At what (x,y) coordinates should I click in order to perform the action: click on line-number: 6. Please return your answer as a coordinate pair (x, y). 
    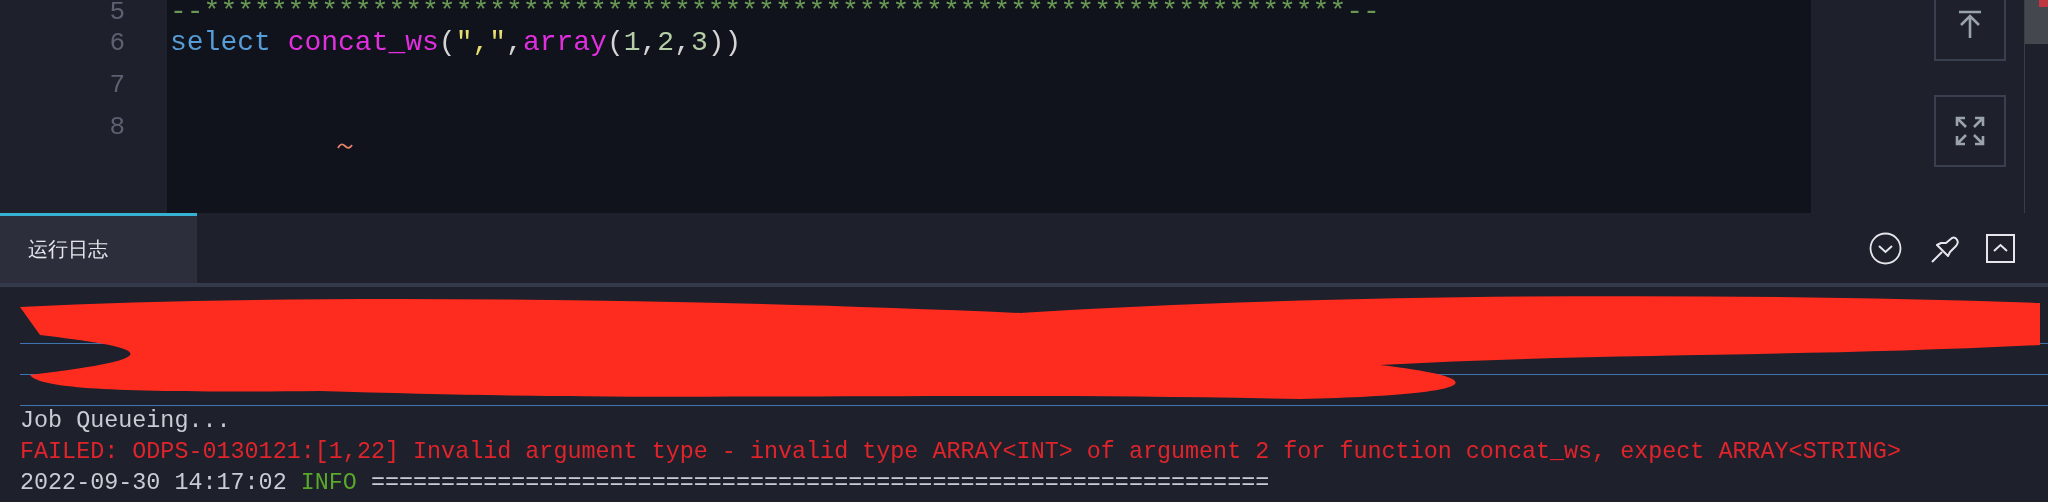
    Looking at the image, I should click on (117, 43).